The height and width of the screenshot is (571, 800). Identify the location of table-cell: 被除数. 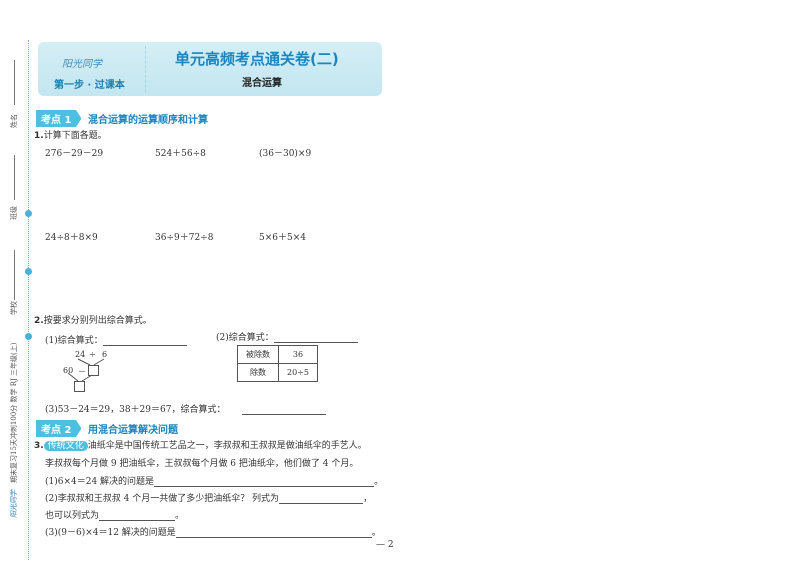
(258, 354).